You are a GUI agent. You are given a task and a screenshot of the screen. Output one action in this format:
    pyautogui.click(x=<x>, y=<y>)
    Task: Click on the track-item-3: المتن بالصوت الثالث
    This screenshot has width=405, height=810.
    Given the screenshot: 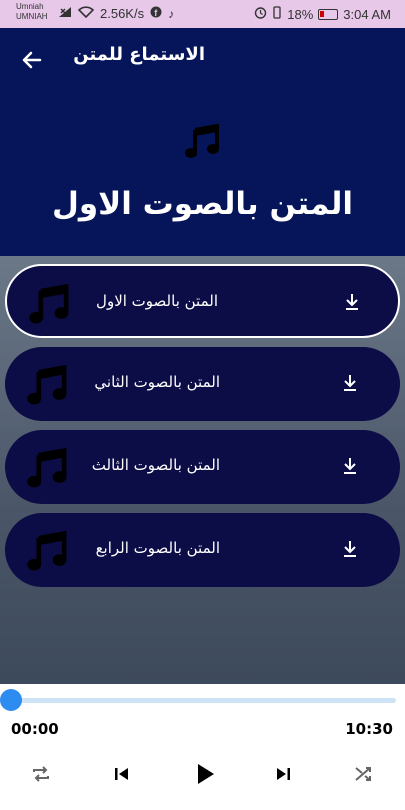 What is the action you would take?
    pyautogui.click(x=202, y=467)
    